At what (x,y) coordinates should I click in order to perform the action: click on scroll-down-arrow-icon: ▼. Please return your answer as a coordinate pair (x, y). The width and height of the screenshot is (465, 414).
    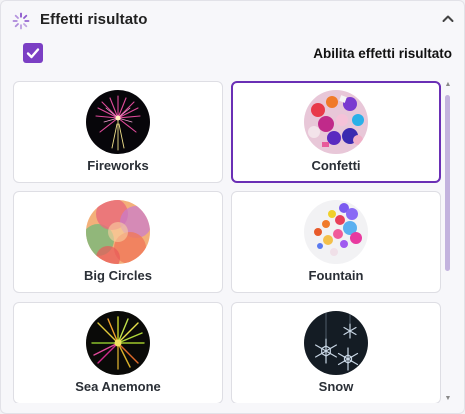
    Looking at the image, I should click on (448, 399).